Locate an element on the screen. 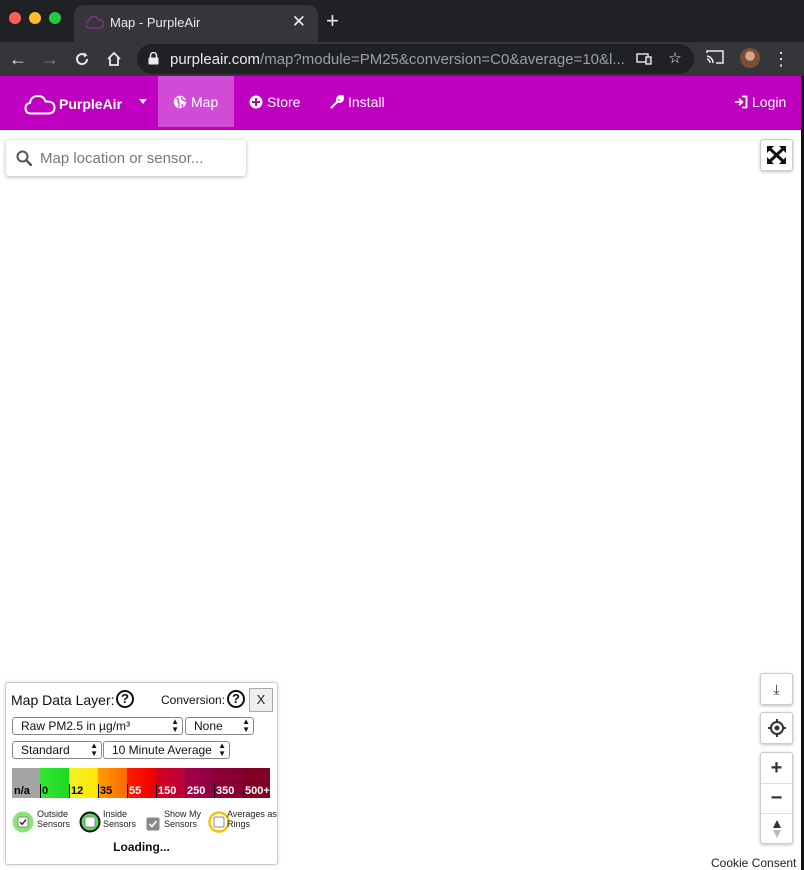  bookmark-star-icon: ☆ is located at coordinates (675, 59).